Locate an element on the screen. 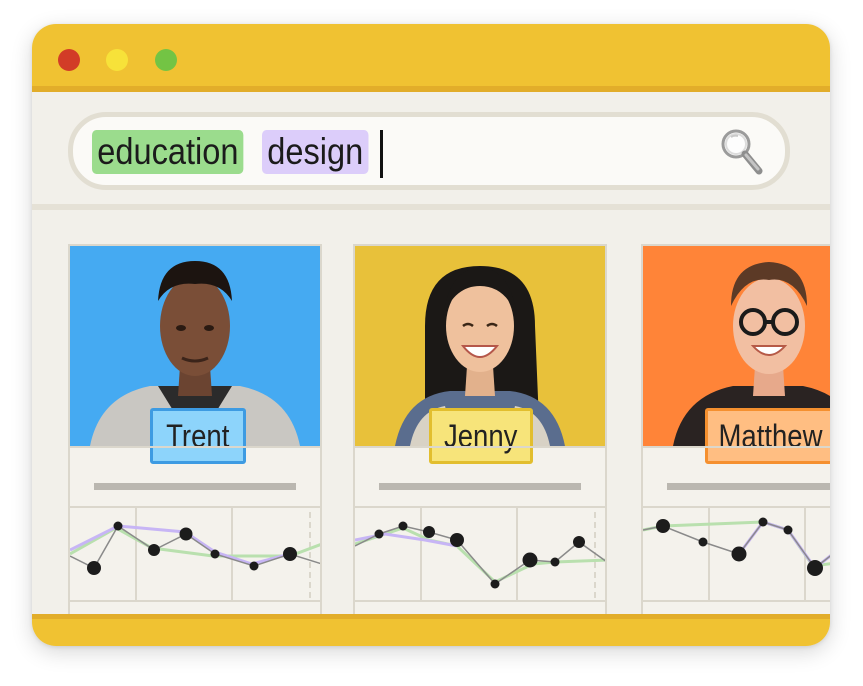 The width and height of the screenshot is (863, 686). search-tag-design: design is located at coordinates (315, 152).